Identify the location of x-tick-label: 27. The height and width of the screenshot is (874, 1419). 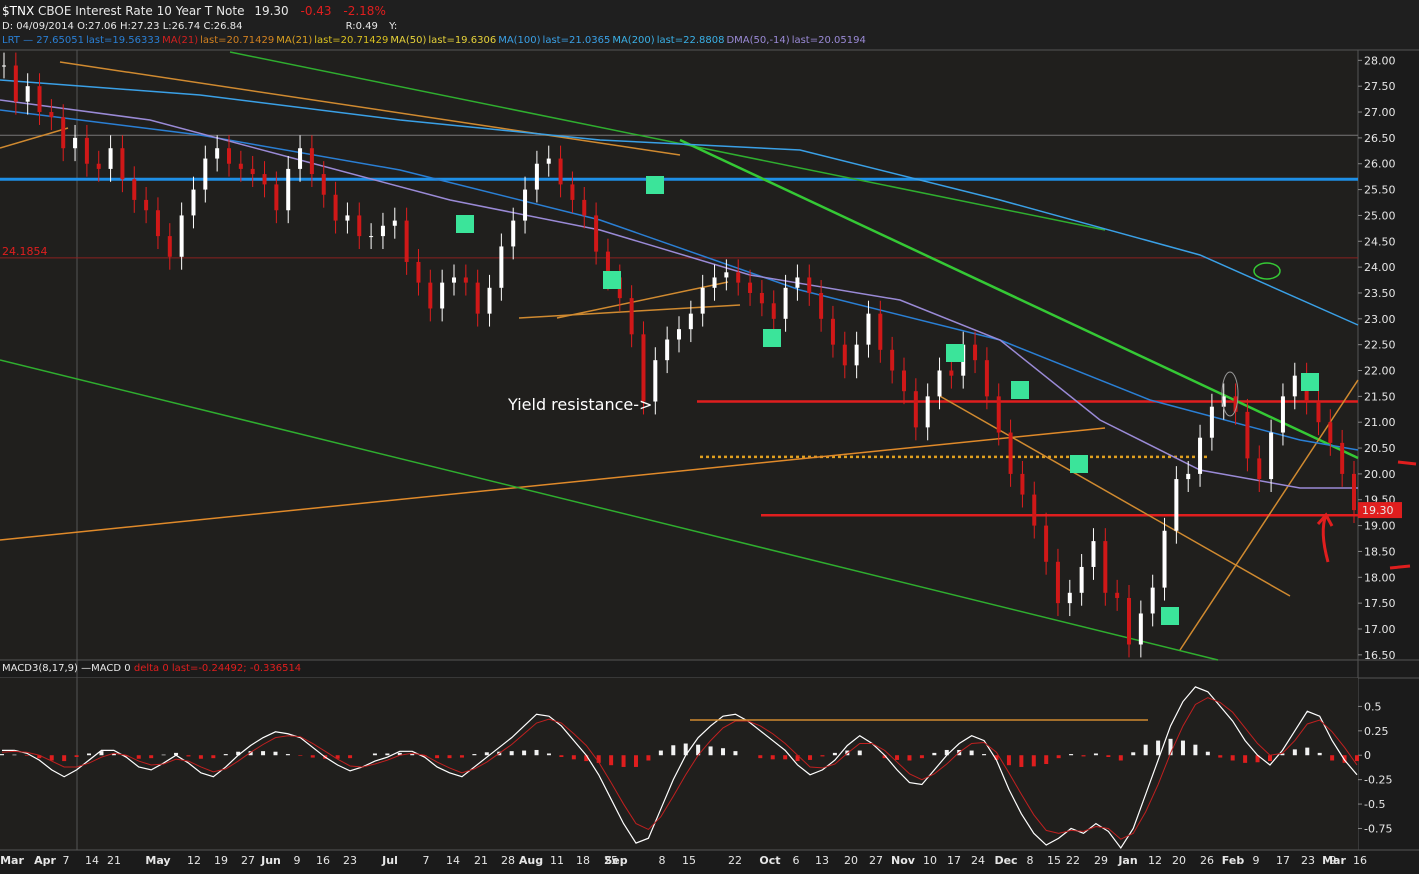
(248, 860).